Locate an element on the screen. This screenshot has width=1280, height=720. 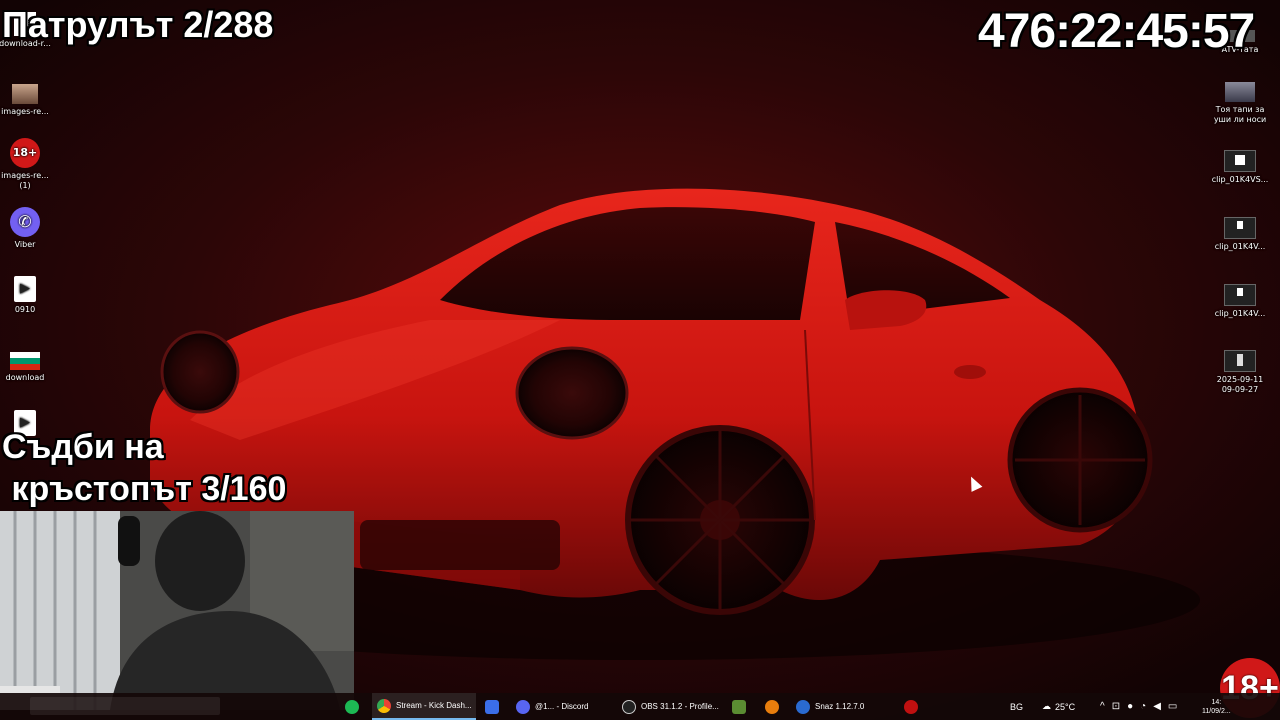
snaz-icon is located at coordinates (803, 706).